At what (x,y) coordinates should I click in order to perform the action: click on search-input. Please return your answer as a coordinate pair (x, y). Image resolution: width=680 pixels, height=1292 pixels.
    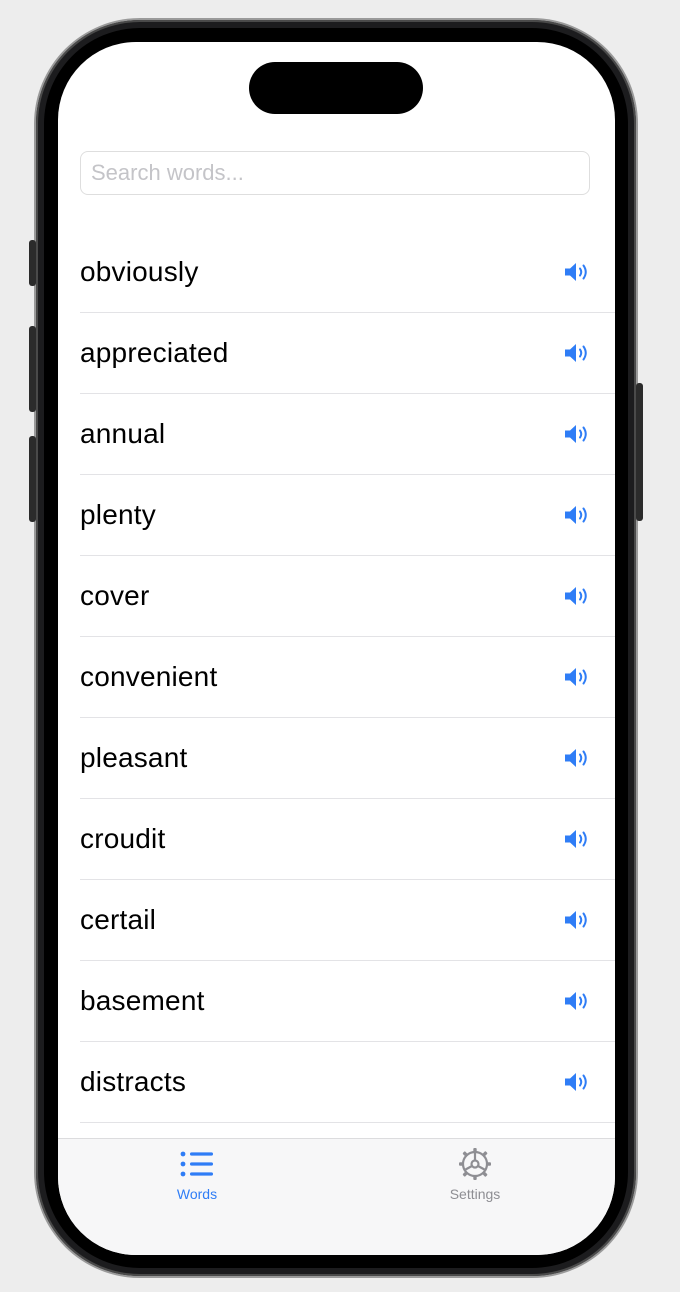
    Looking at the image, I should click on (335, 173).